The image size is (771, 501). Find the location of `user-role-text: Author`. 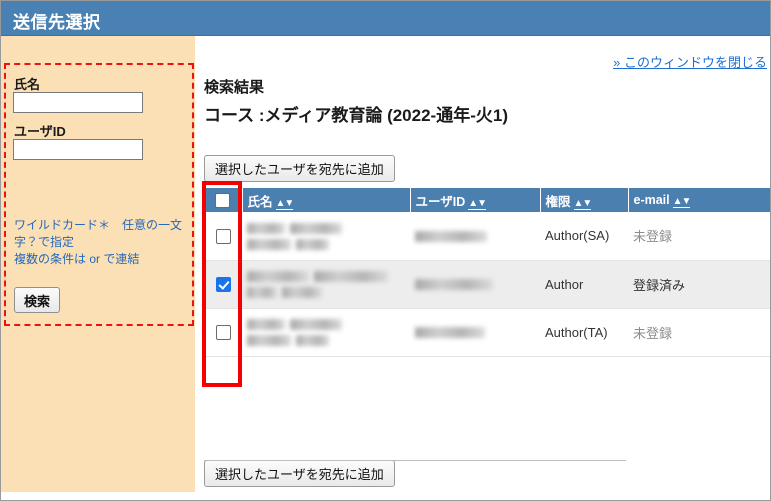

user-role-text: Author is located at coordinates (564, 284).